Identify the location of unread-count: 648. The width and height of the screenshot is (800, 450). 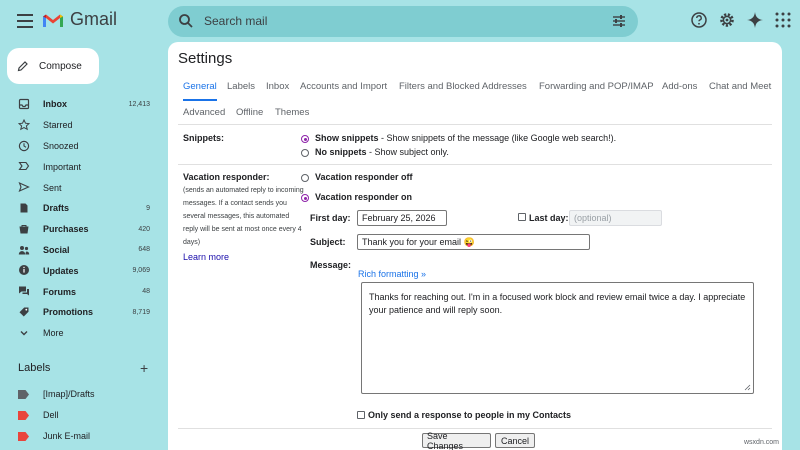
(144, 250).